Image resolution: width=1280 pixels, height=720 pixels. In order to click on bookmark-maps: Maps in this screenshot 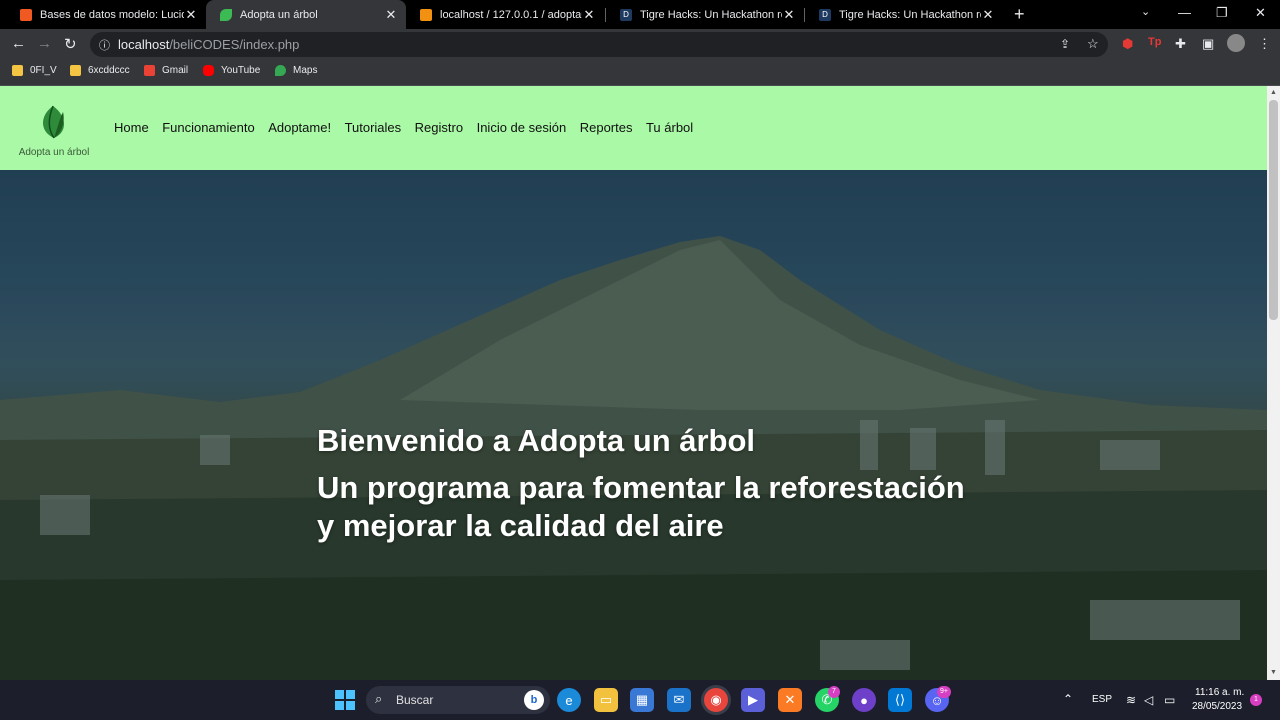, I will do `click(296, 70)`.